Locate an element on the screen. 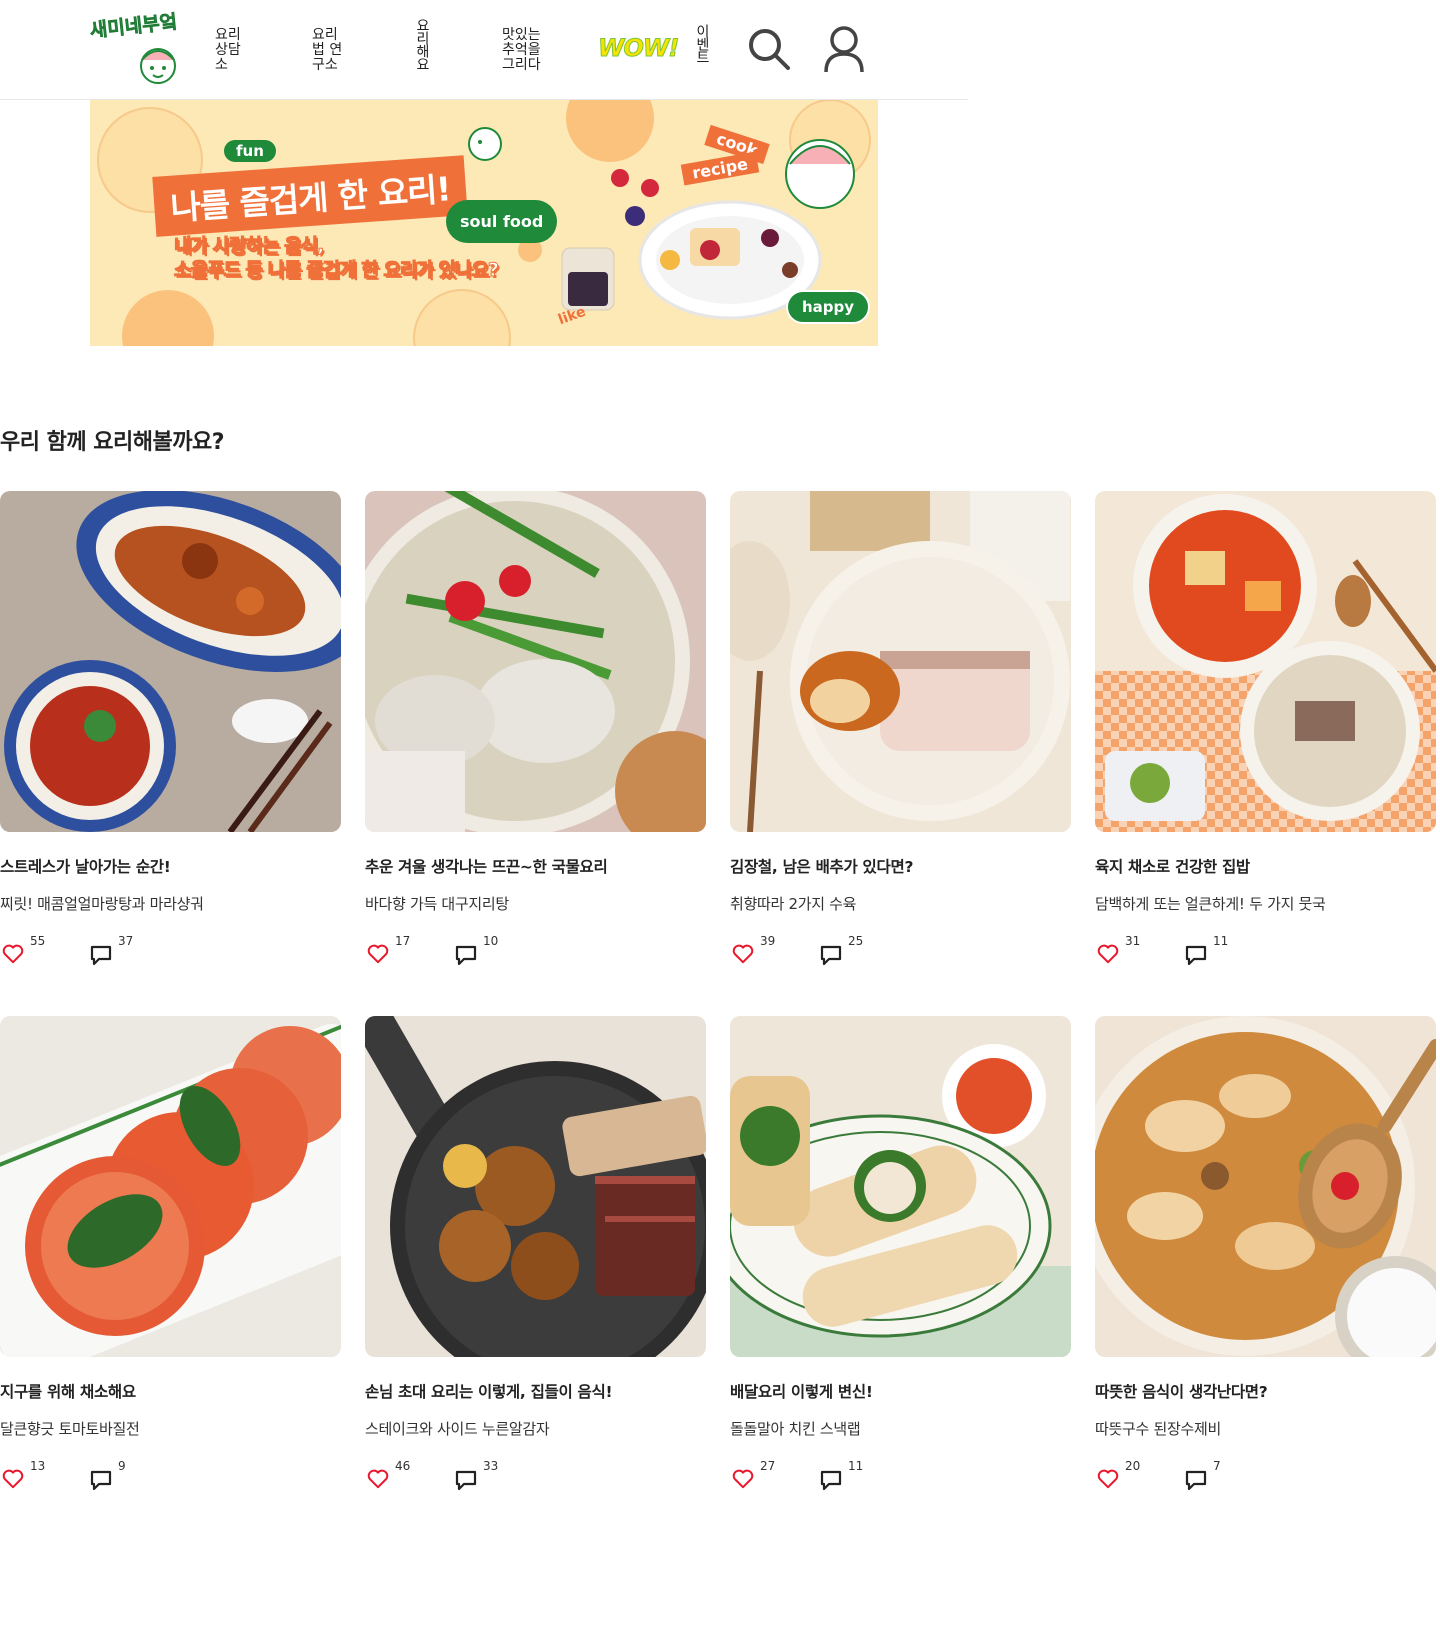 The image size is (1440, 1627). card-description: 바다향 가득 대구지리탕 is located at coordinates (437, 904).